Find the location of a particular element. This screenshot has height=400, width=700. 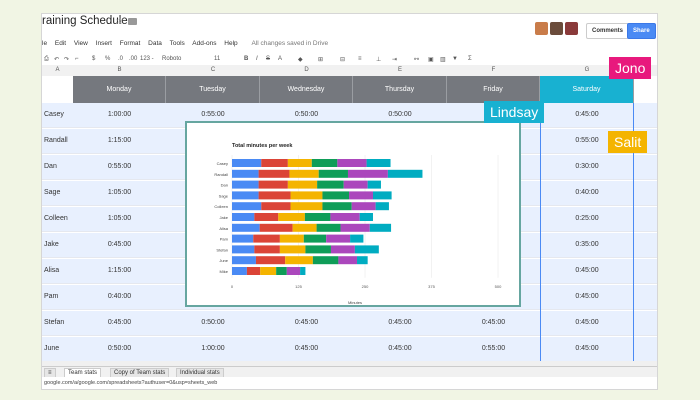

insert-comment-icon: ▣ is located at coordinates (431, 59).